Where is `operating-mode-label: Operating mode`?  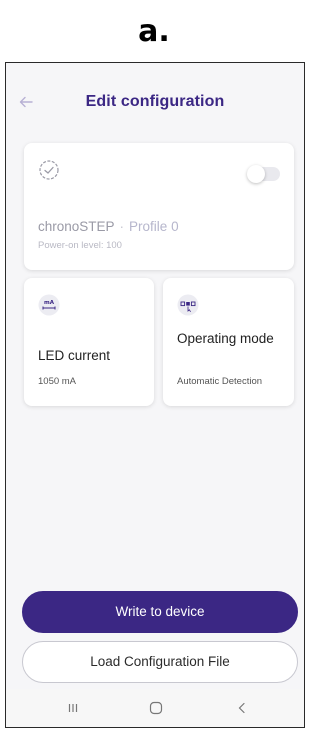
operating-mode-label: Operating mode is located at coordinates (225, 338).